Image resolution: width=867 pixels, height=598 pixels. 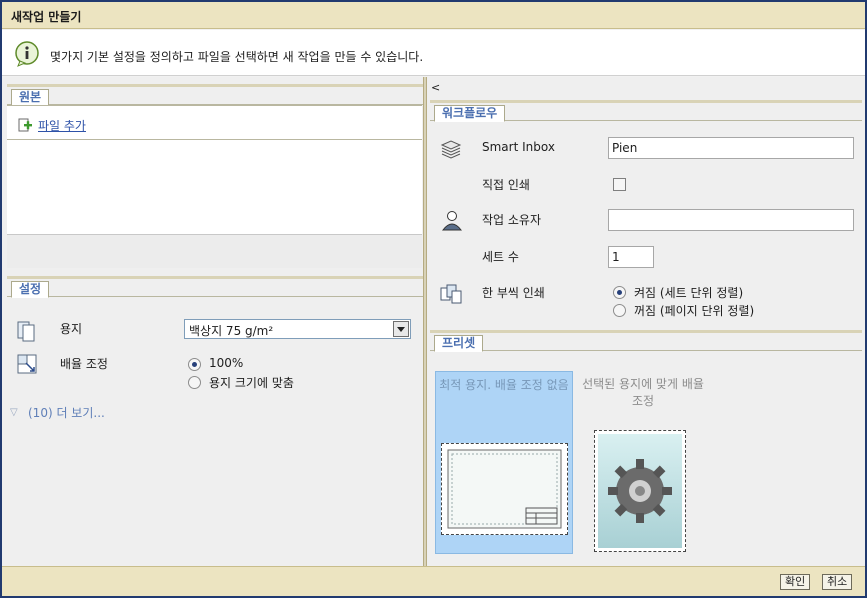 I want to click on collate-off-option, so click(x=619, y=310).